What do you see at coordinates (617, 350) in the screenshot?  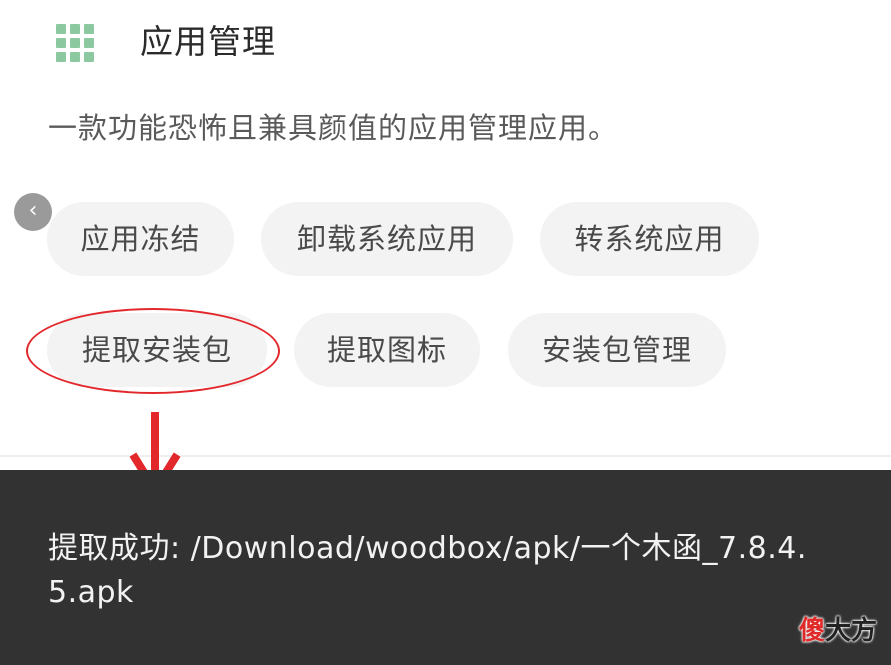 I see `apk-manager-button: 安装包管理` at bounding box center [617, 350].